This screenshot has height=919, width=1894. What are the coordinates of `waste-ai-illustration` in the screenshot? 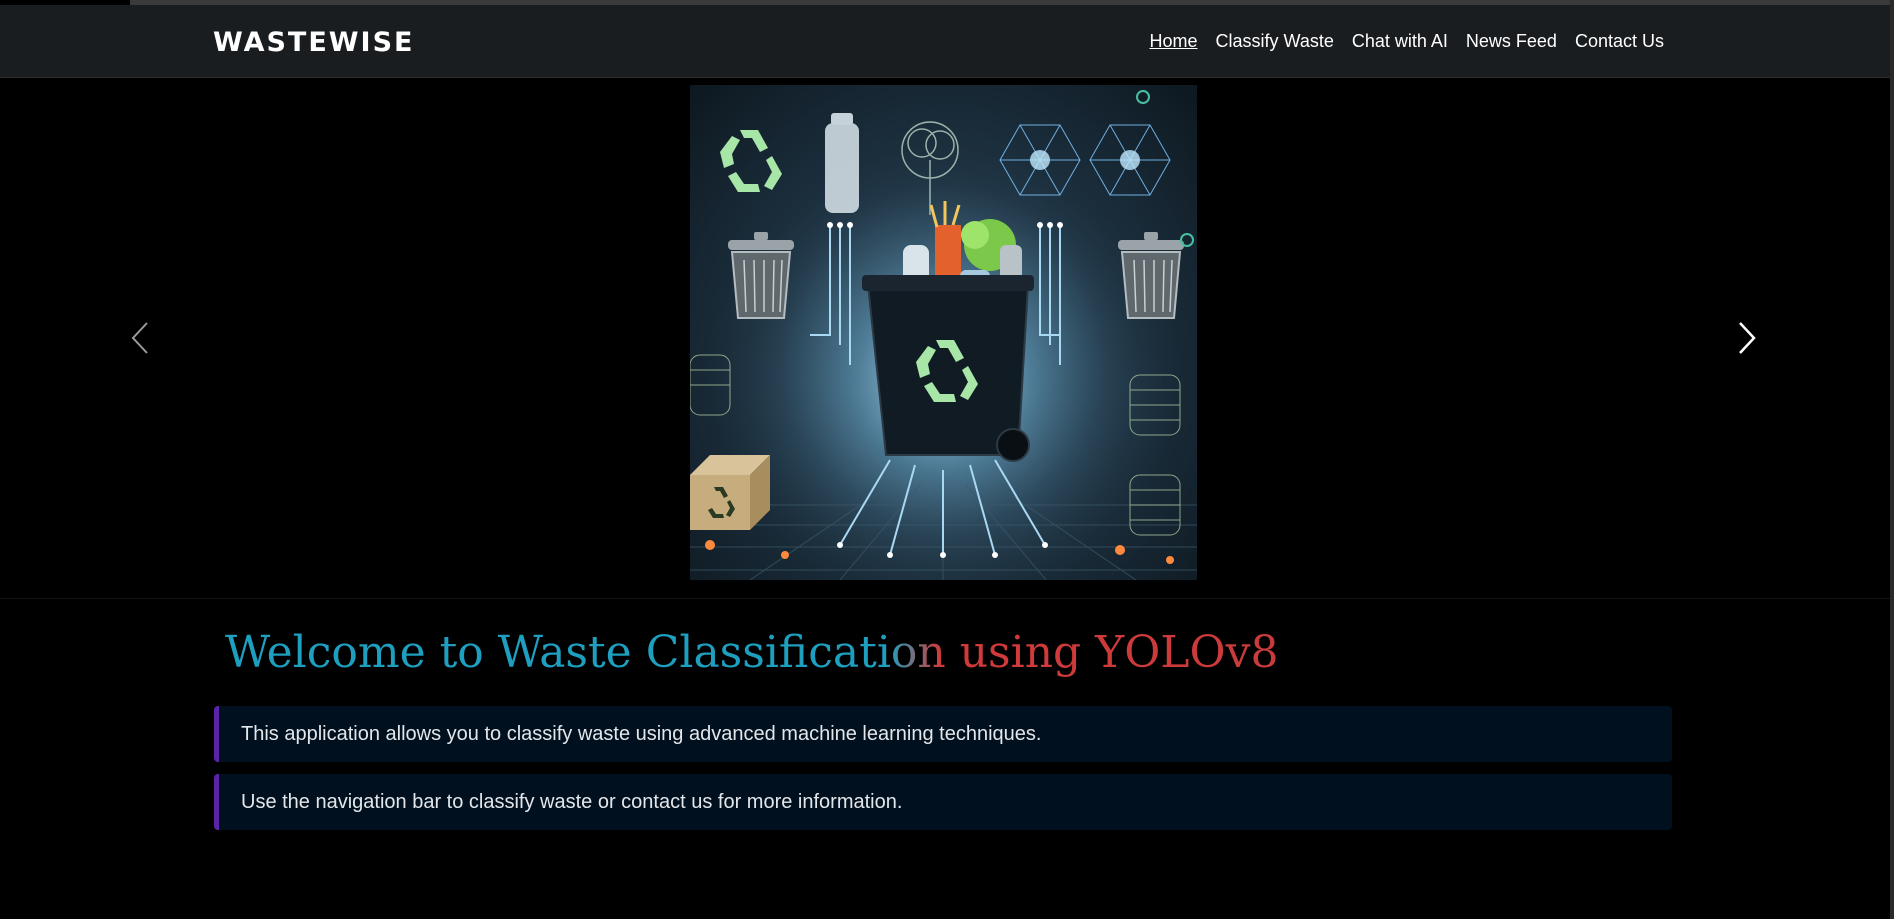 It's located at (943, 332).